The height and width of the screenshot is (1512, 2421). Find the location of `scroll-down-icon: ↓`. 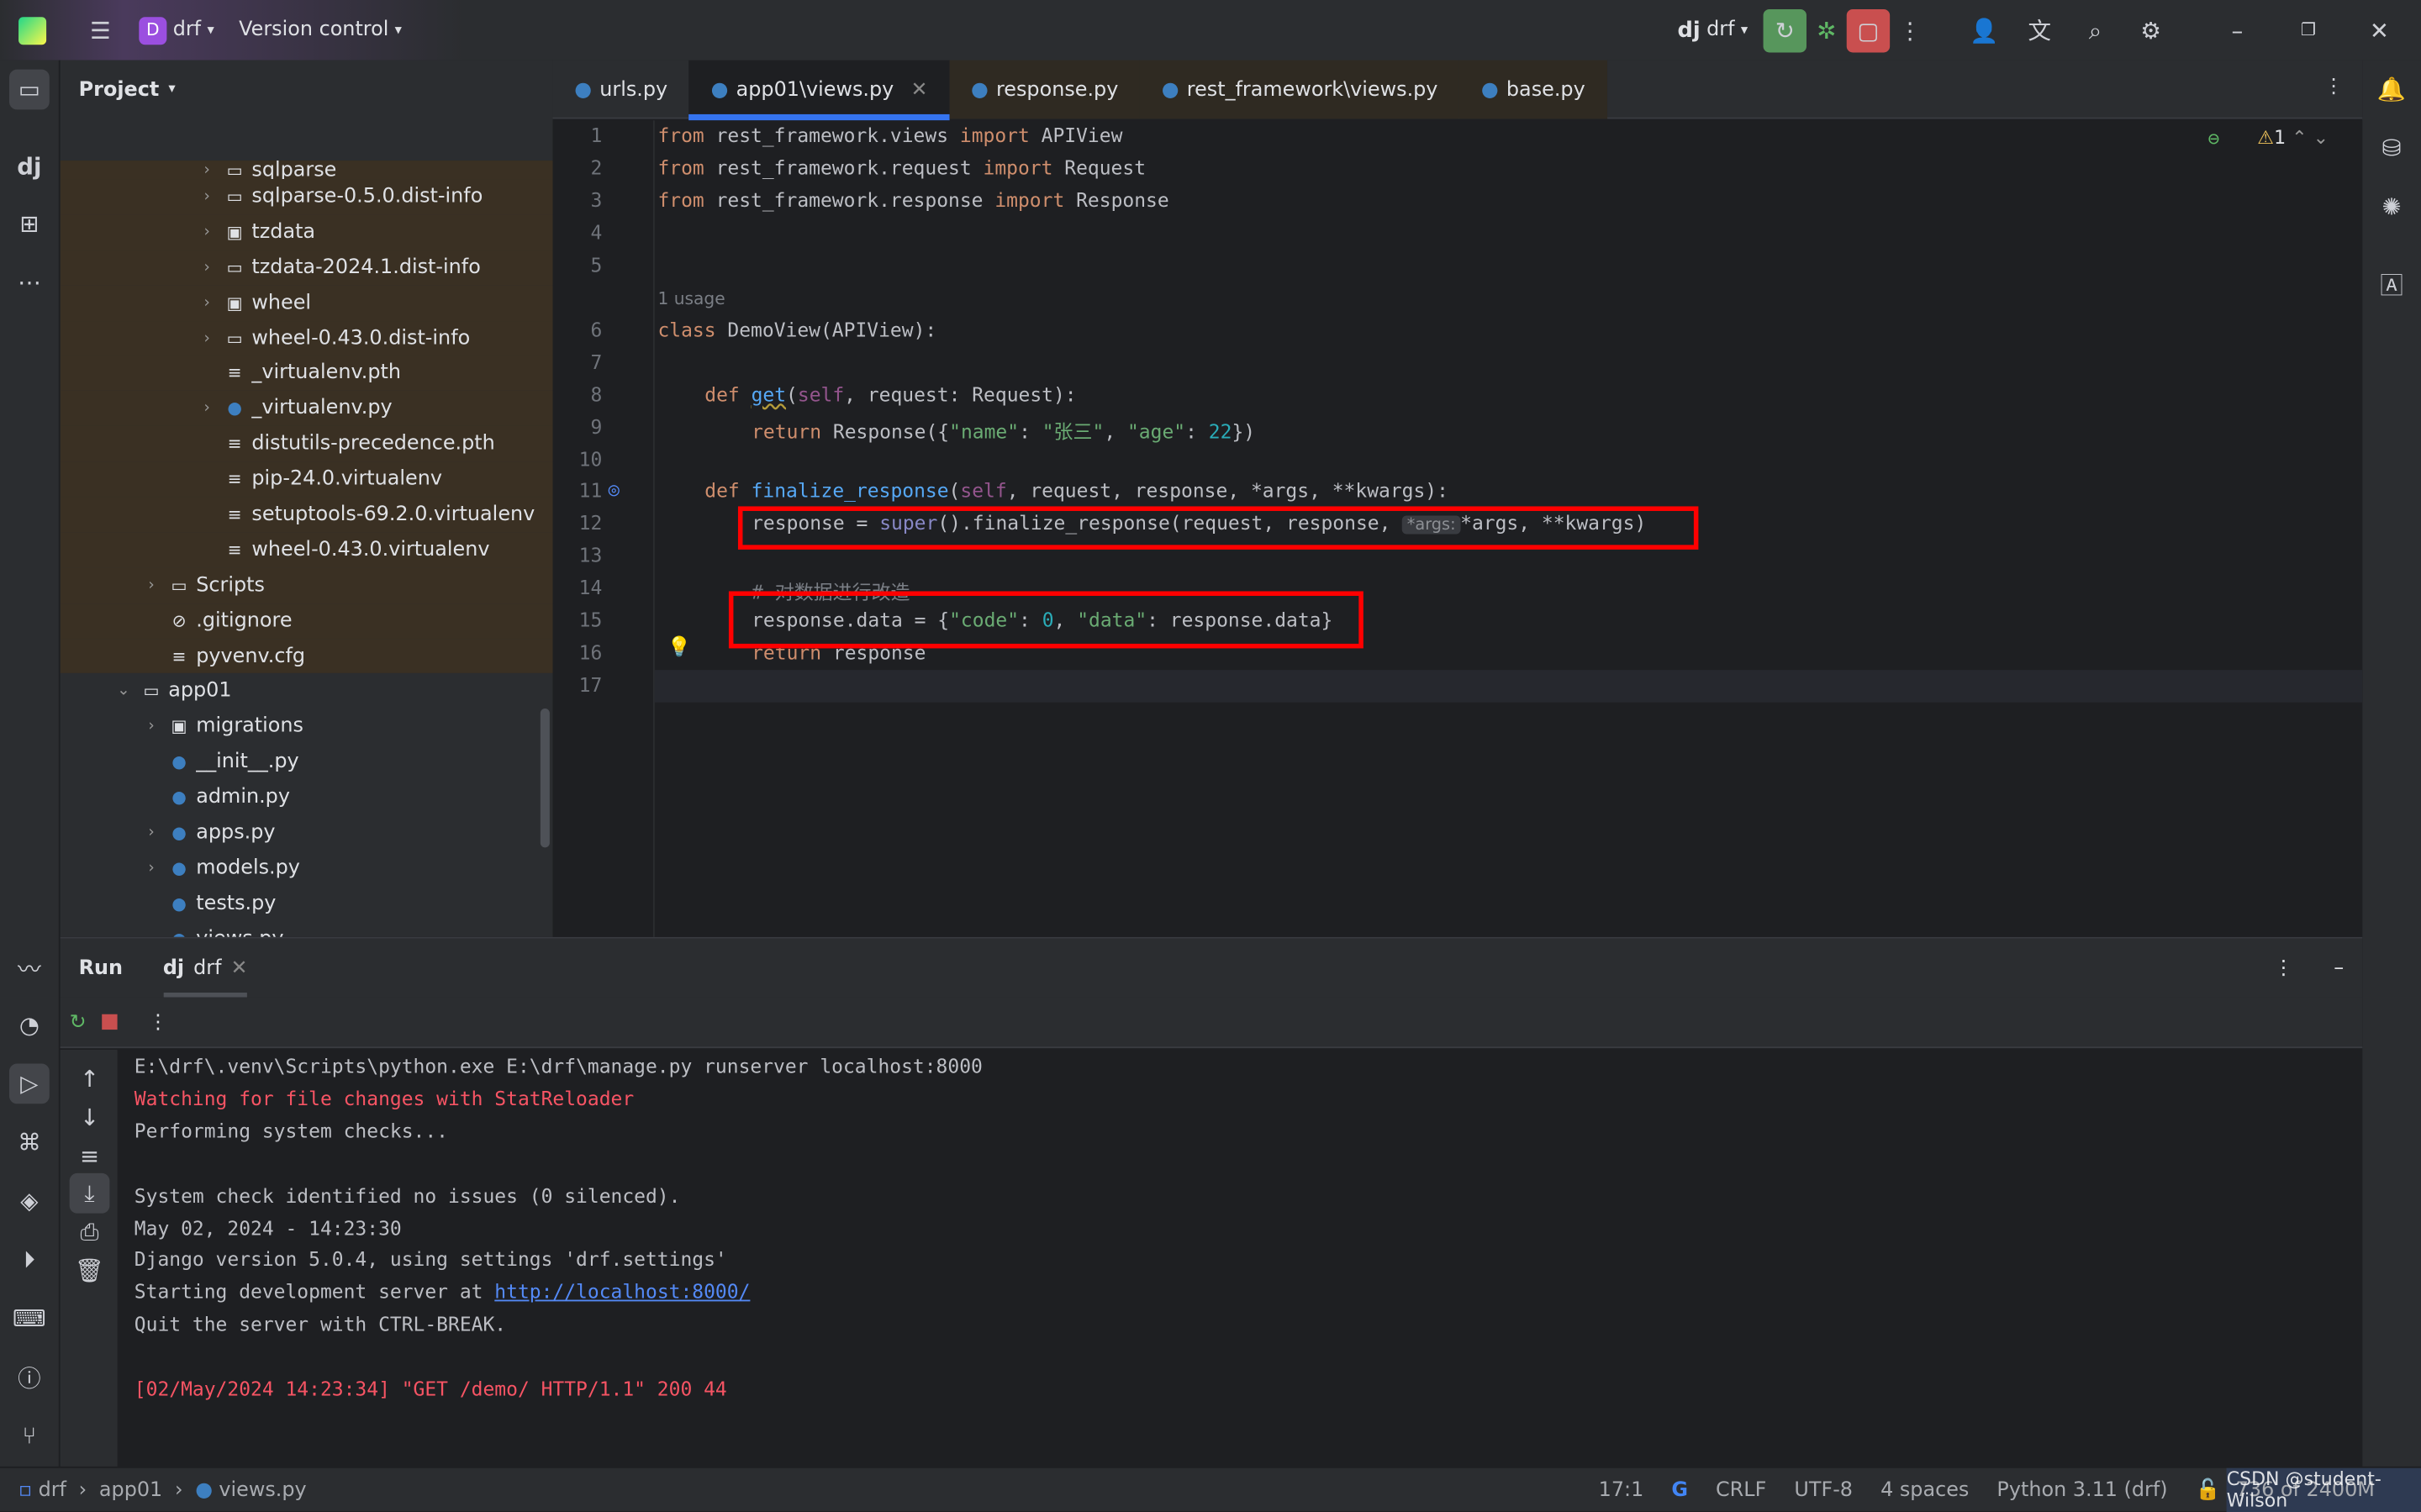

scroll-down-icon: ↓ is located at coordinates (90, 1118).